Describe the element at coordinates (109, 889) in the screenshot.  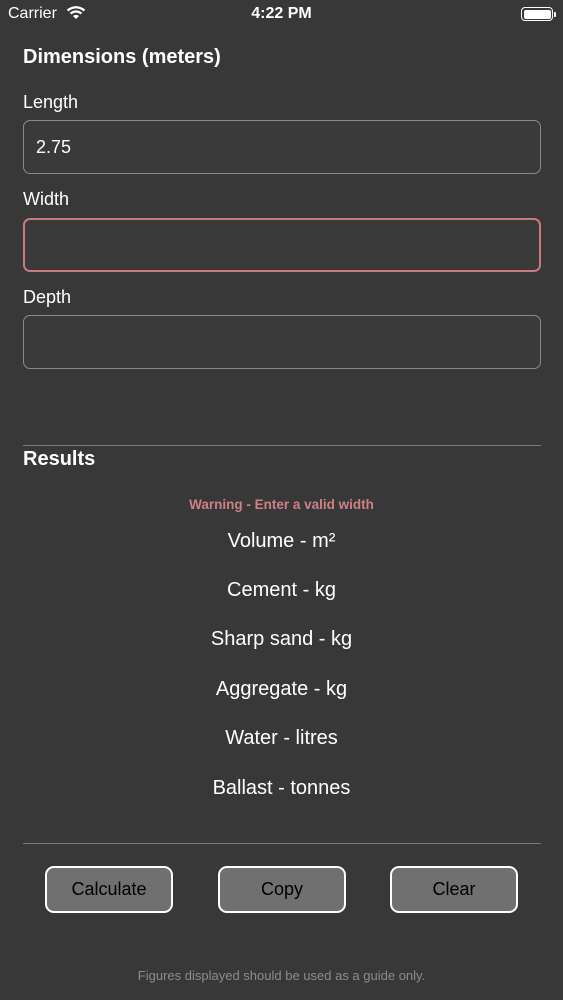
I see `calculate-button: Calculate` at that location.